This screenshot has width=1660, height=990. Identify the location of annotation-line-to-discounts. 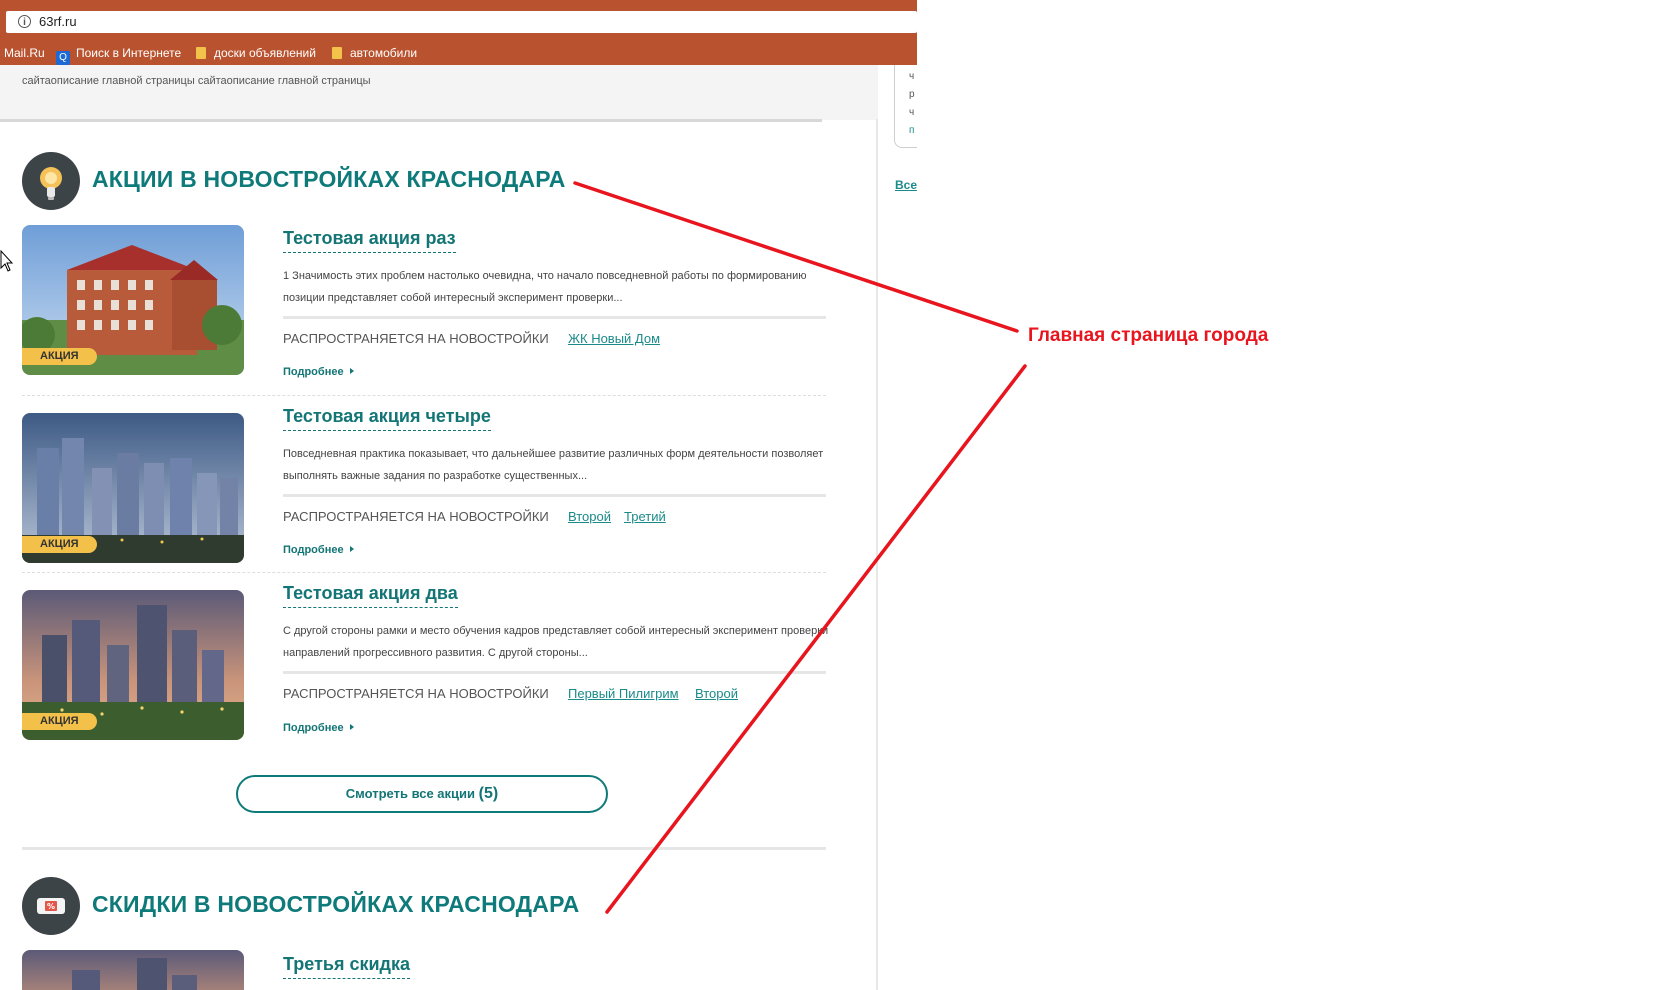
(816, 639).